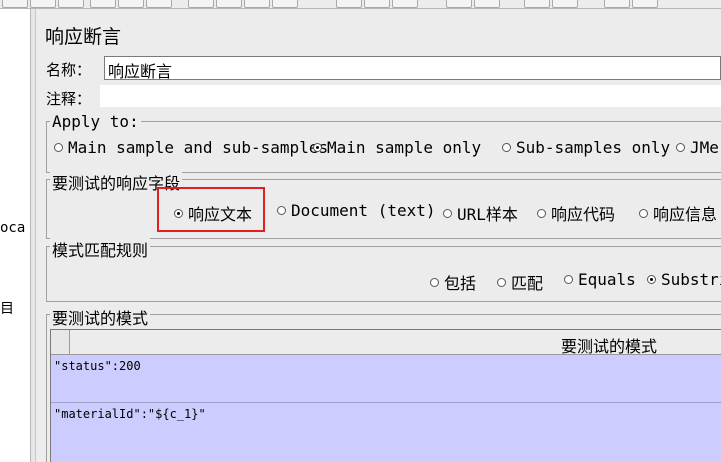 The width and height of the screenshot is (721, 462). Describe the element at coordinates (69, 99) in the screenshot. I see `comment-label: 注释：` at that location.